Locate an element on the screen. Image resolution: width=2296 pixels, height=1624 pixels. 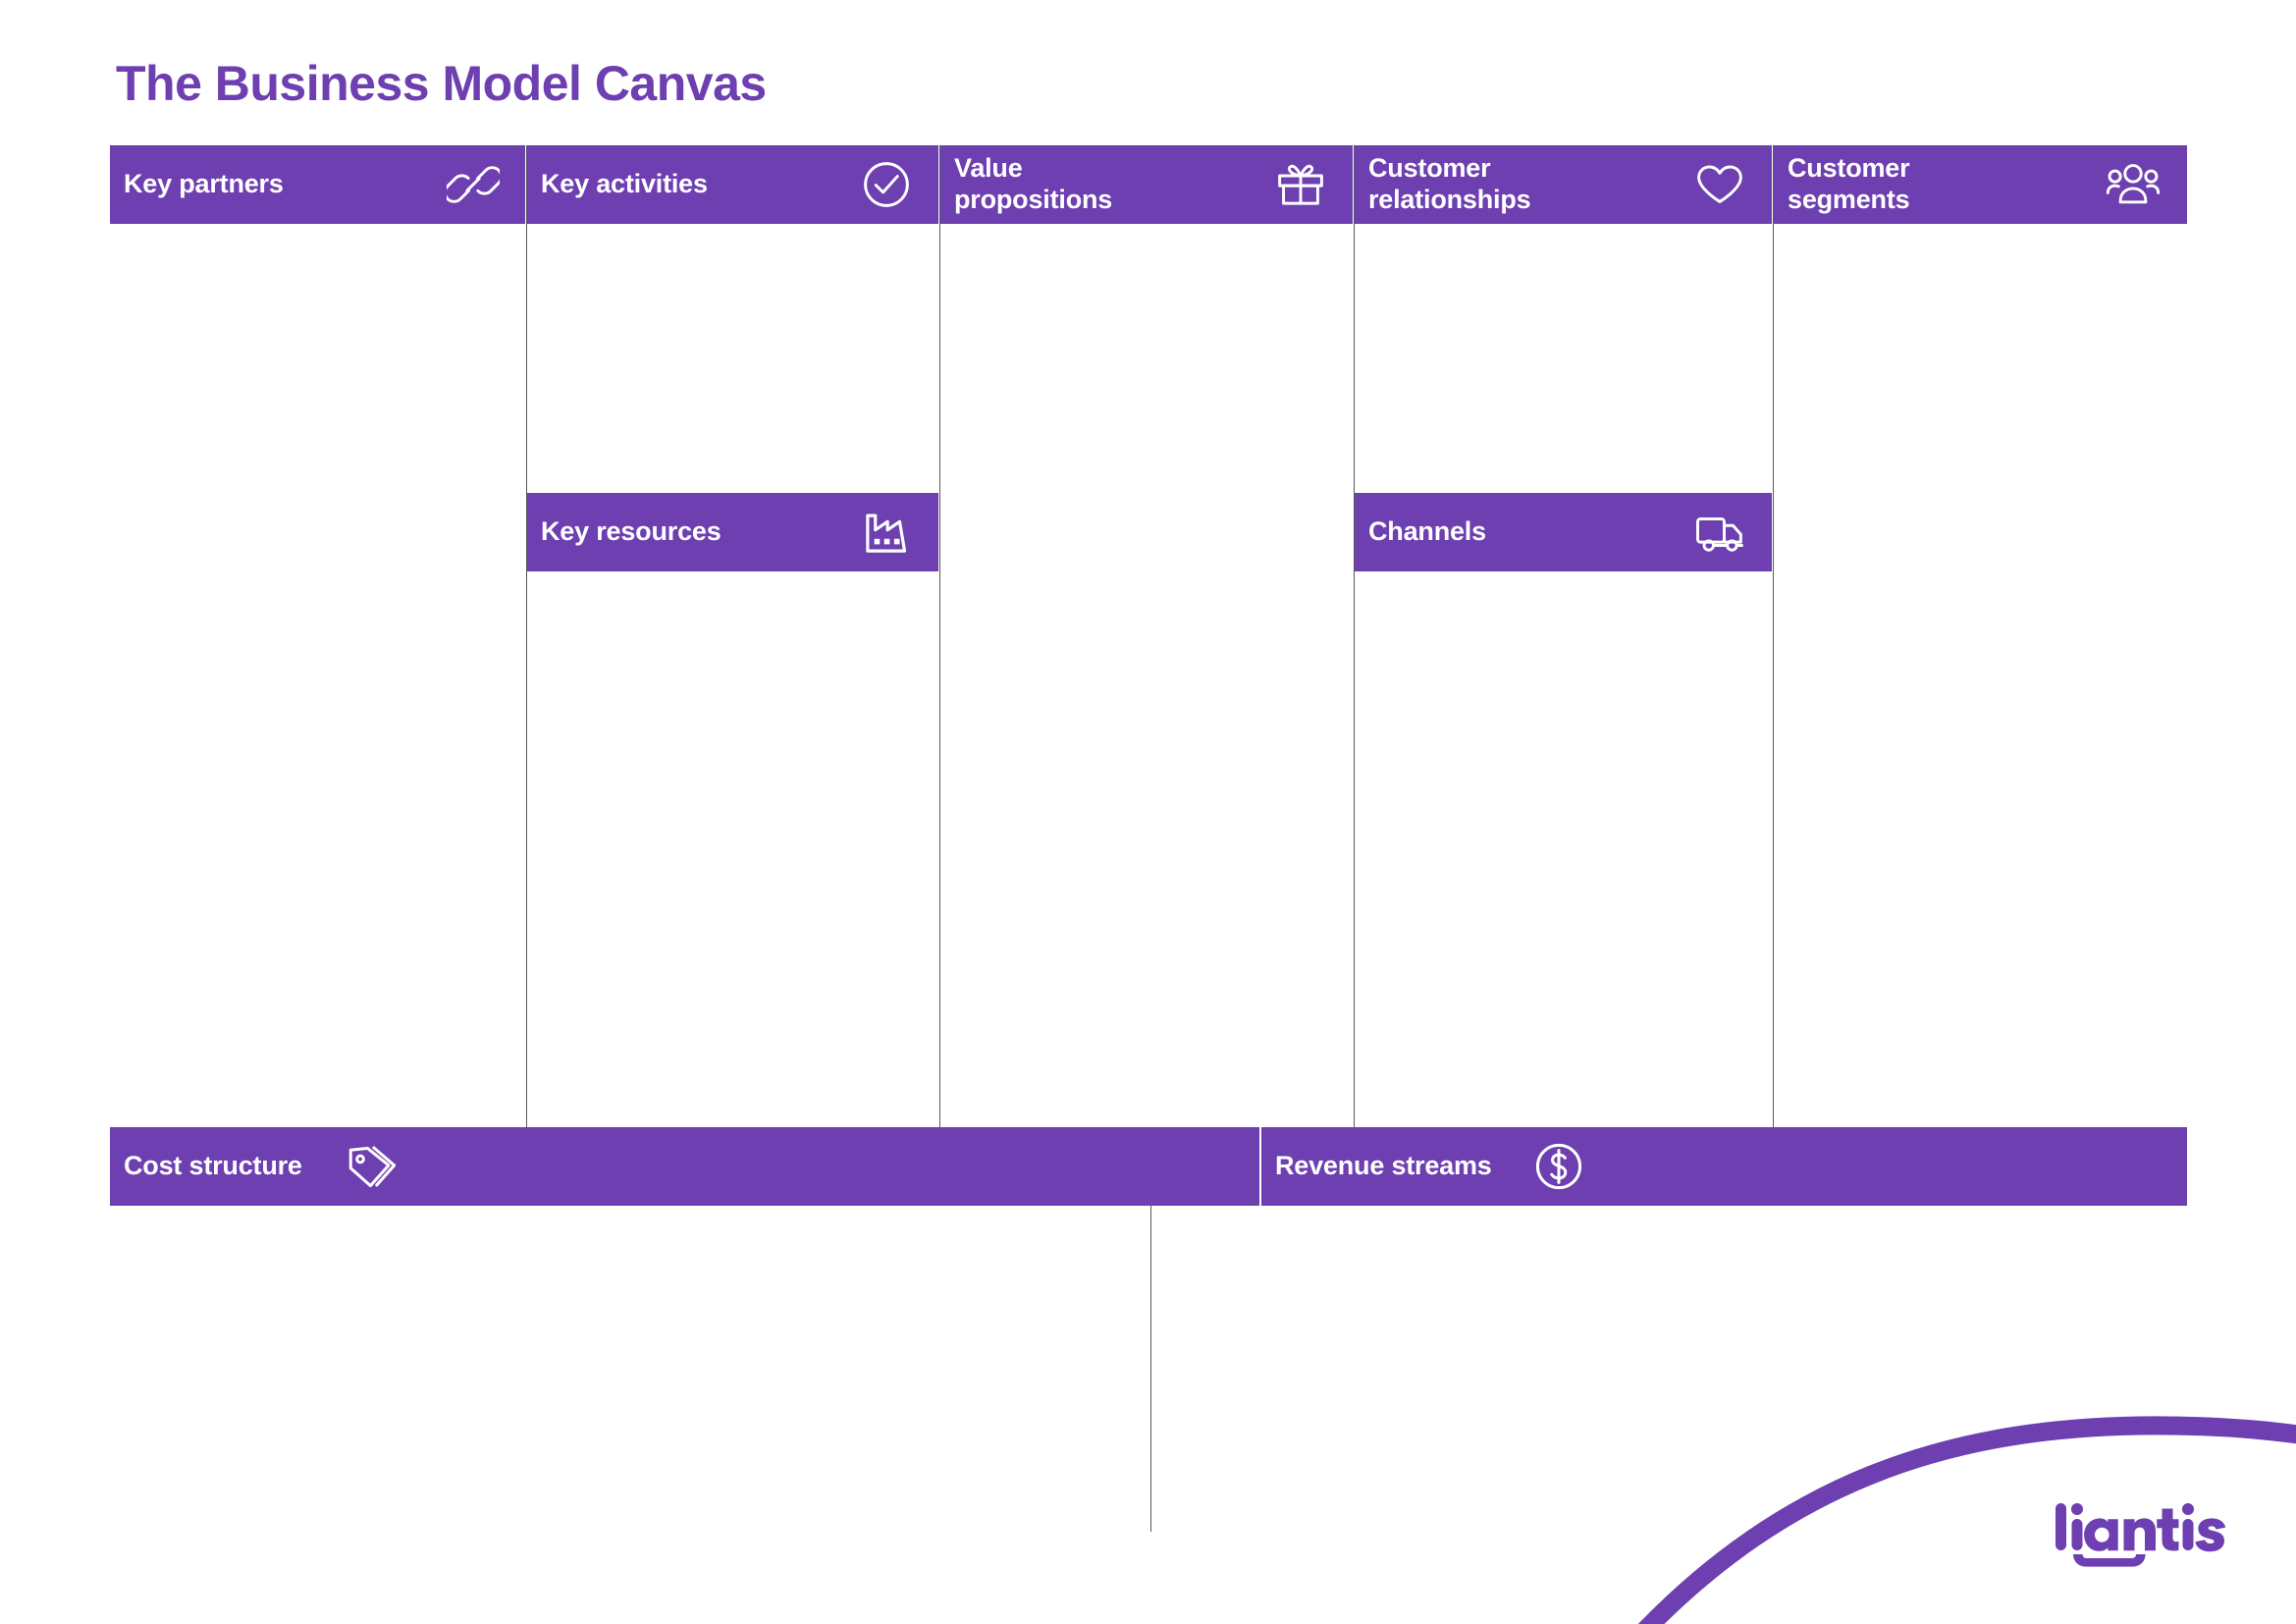
canvas-bottom-row: Cost structure Revenue streams is located at coordinates (1148, 1166).